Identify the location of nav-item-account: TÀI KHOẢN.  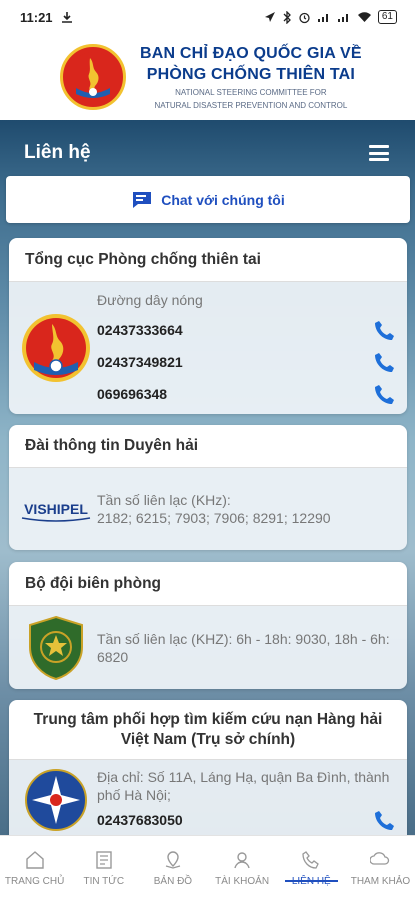
(242, 868).